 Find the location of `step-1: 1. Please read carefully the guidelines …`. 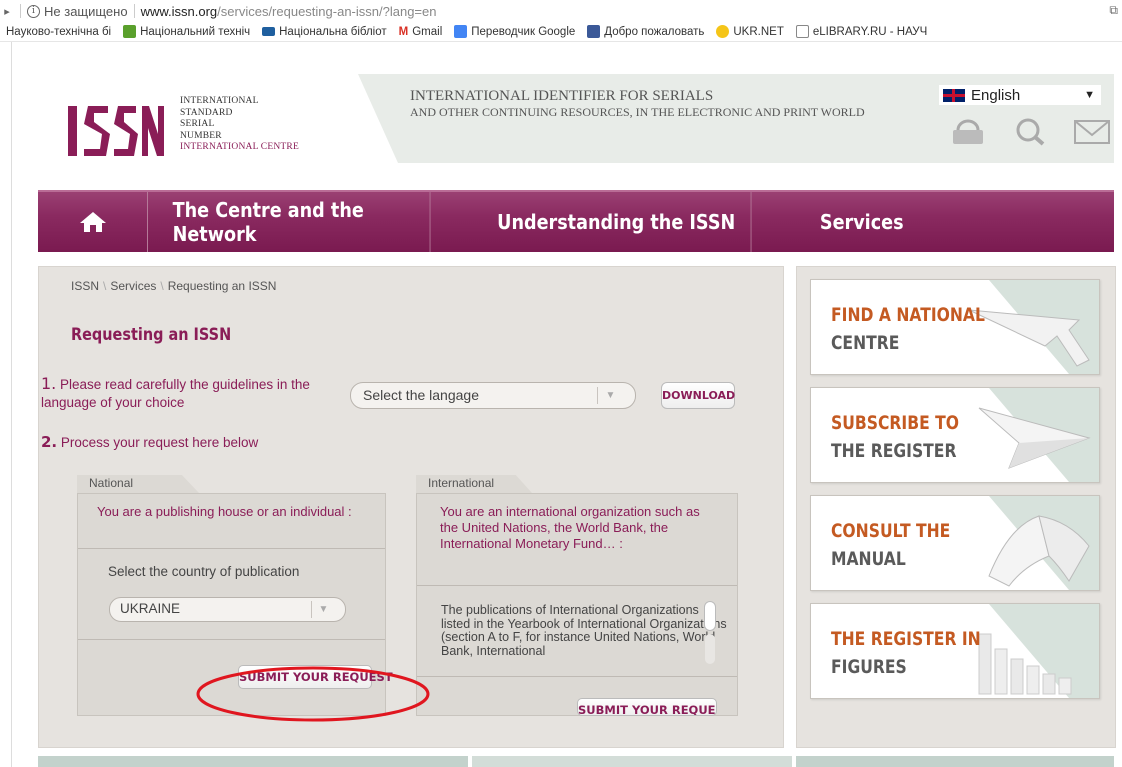

step-1: 1. Please read carefully the guidelines … is located at coordinates (191, 393).